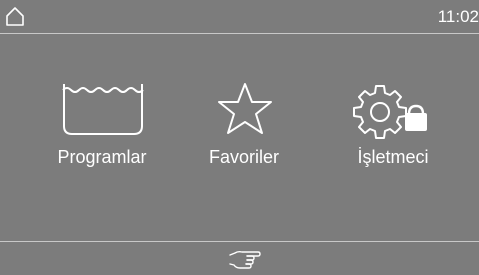  I want to click on status-bar: 11:02, so click(239, 16).